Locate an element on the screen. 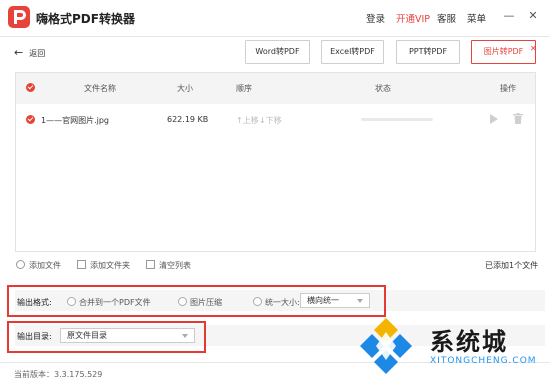 This screenshot has width=550, height=386. row-file-size: 622.19 KB is located at coordinates (188, 119).